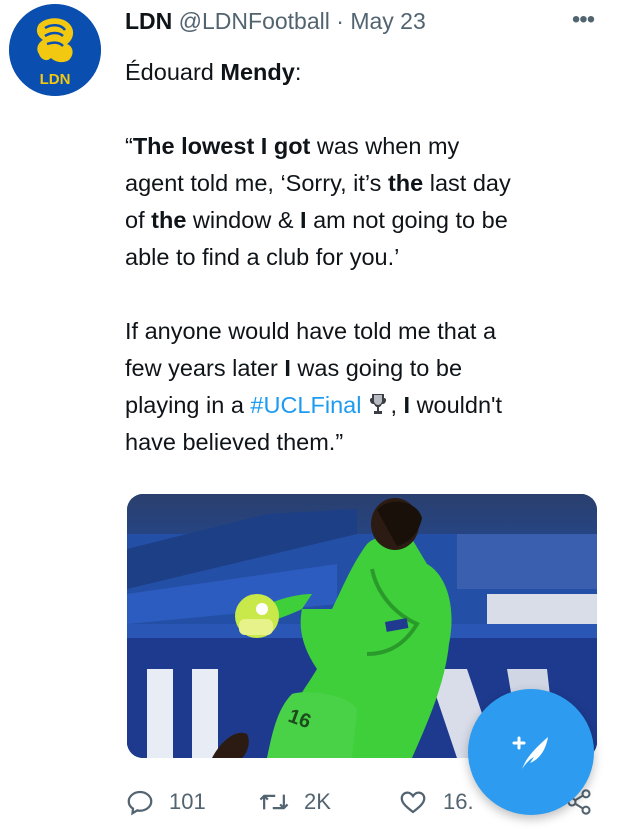  I want to click on reply-count: 101, so click(187, 801).